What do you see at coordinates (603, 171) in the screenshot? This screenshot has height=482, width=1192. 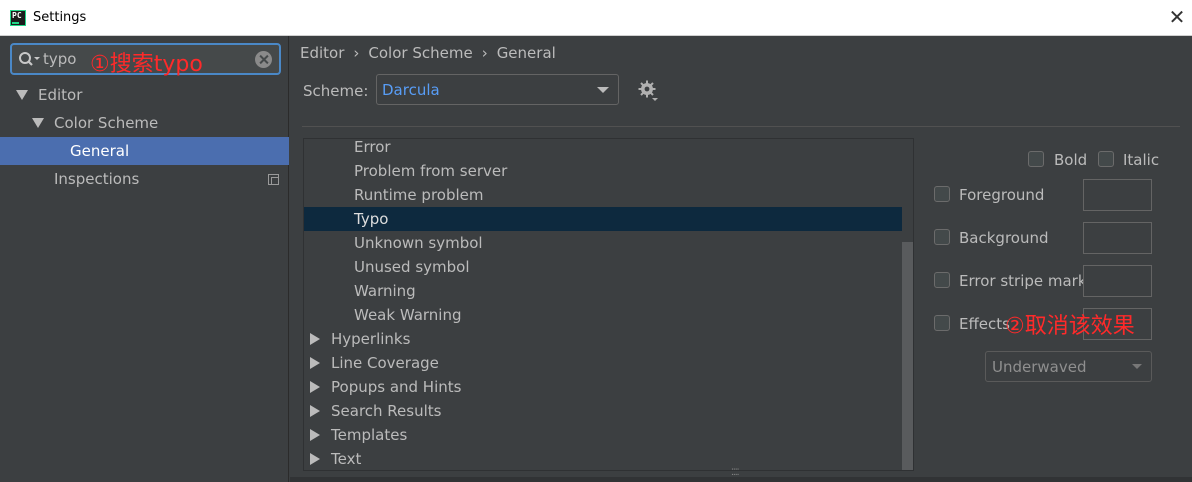 I see `list-item: Problem from server` at bounding box center [603, 171].